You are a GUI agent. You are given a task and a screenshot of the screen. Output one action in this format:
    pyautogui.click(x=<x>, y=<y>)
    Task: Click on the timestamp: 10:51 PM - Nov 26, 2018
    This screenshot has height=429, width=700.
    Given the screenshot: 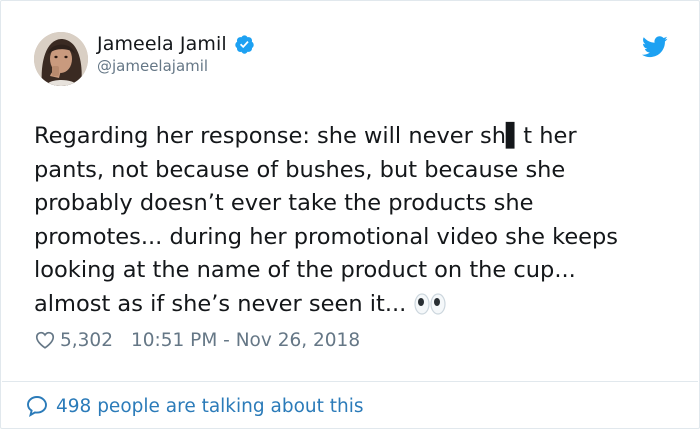 What is the action you would take?
    pyautogui.click(x=245, y=340)
    